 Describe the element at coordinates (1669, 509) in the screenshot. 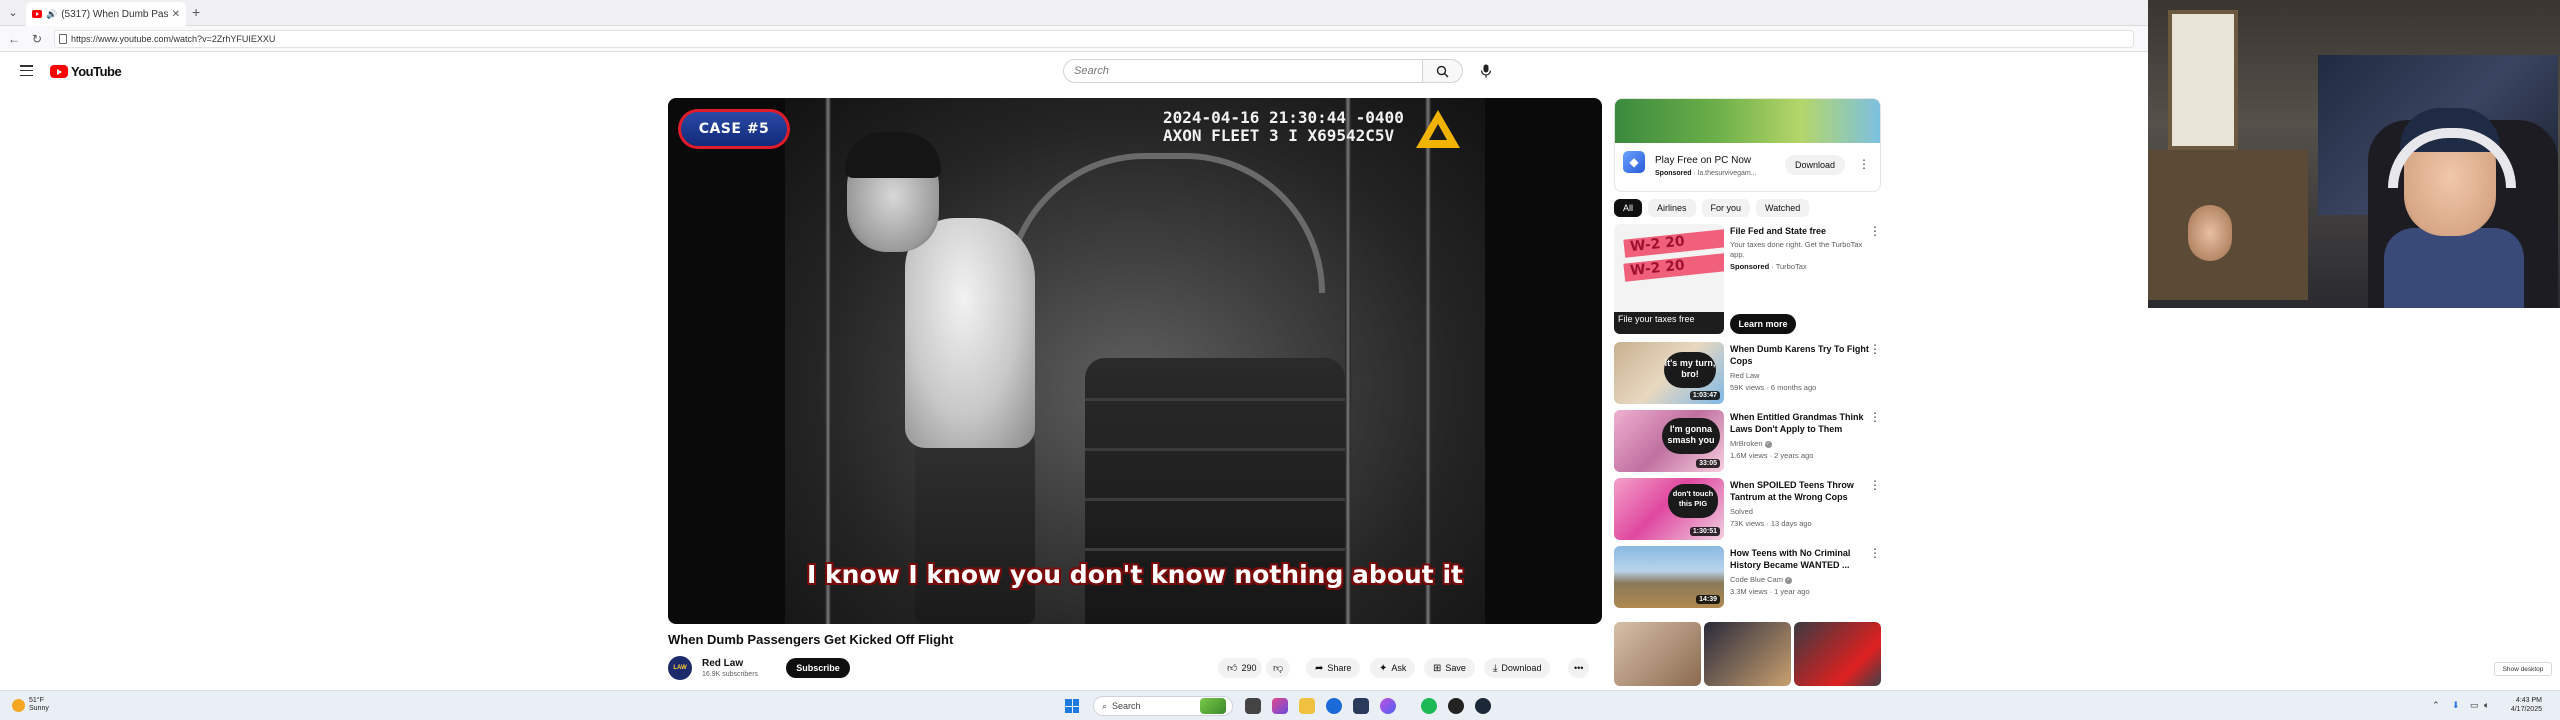

I see `recommendation-thumbnail: don't touch this PIG 1:30:51` at that location.